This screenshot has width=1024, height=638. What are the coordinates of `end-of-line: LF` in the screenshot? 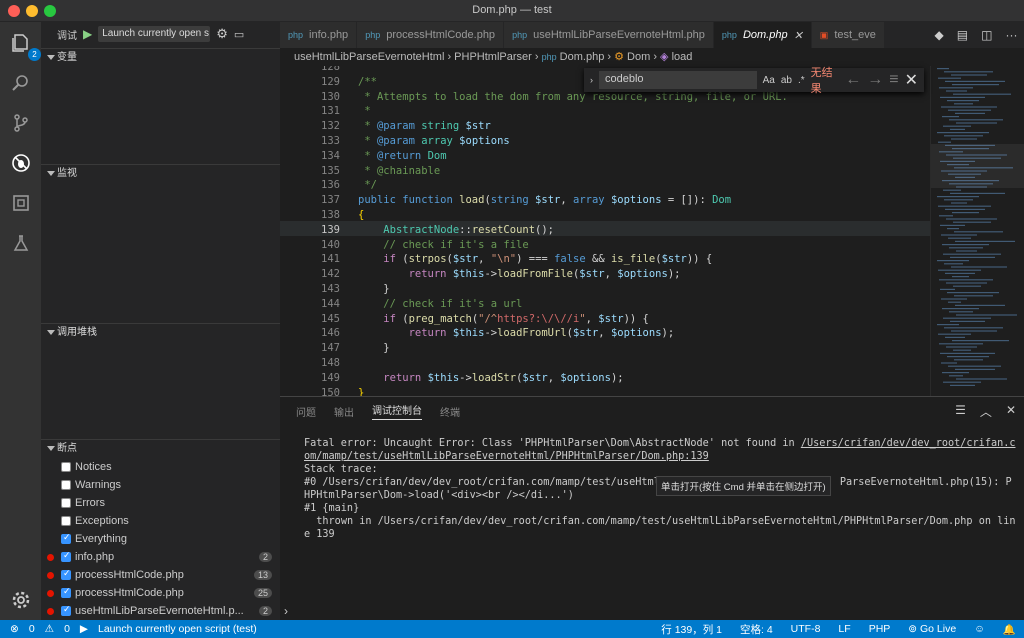 It's located at (844, 629).